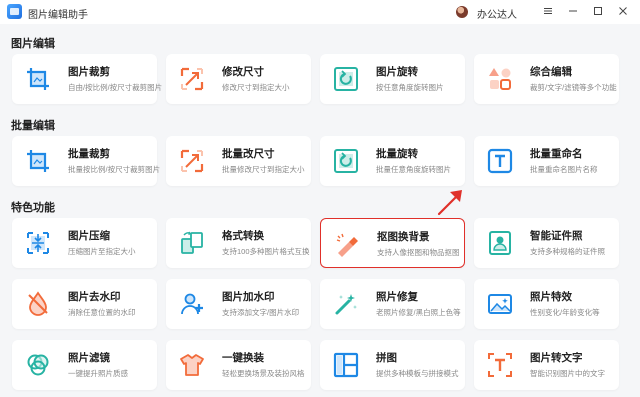 The image size is (640, 397). I want to click on feature-card: 照片修复老照片修复/黑白照上色等, so click(392, 304).